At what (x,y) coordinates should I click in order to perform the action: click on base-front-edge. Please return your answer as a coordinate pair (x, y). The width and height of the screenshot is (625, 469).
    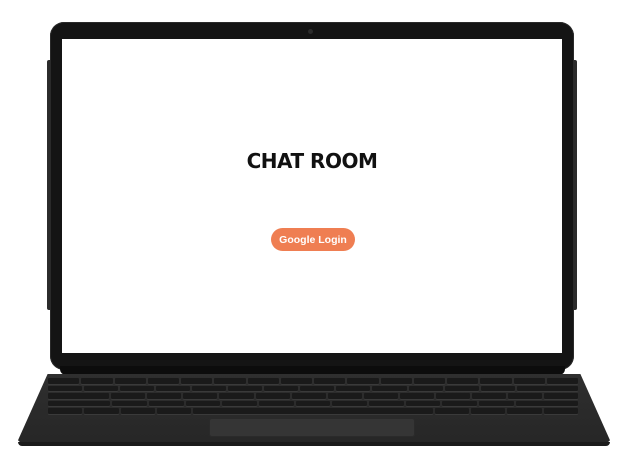
    Looking at the image, I should click on (314, 444).